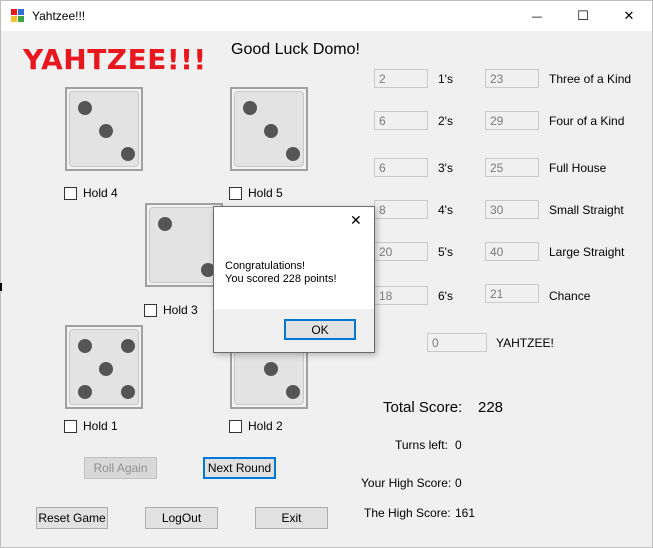 This screenshot has height=548, width=653. Describe the element at coordinates (265, 266) in the screenshot. I see `dialog-message-line-1: Congratulations!` at that location.